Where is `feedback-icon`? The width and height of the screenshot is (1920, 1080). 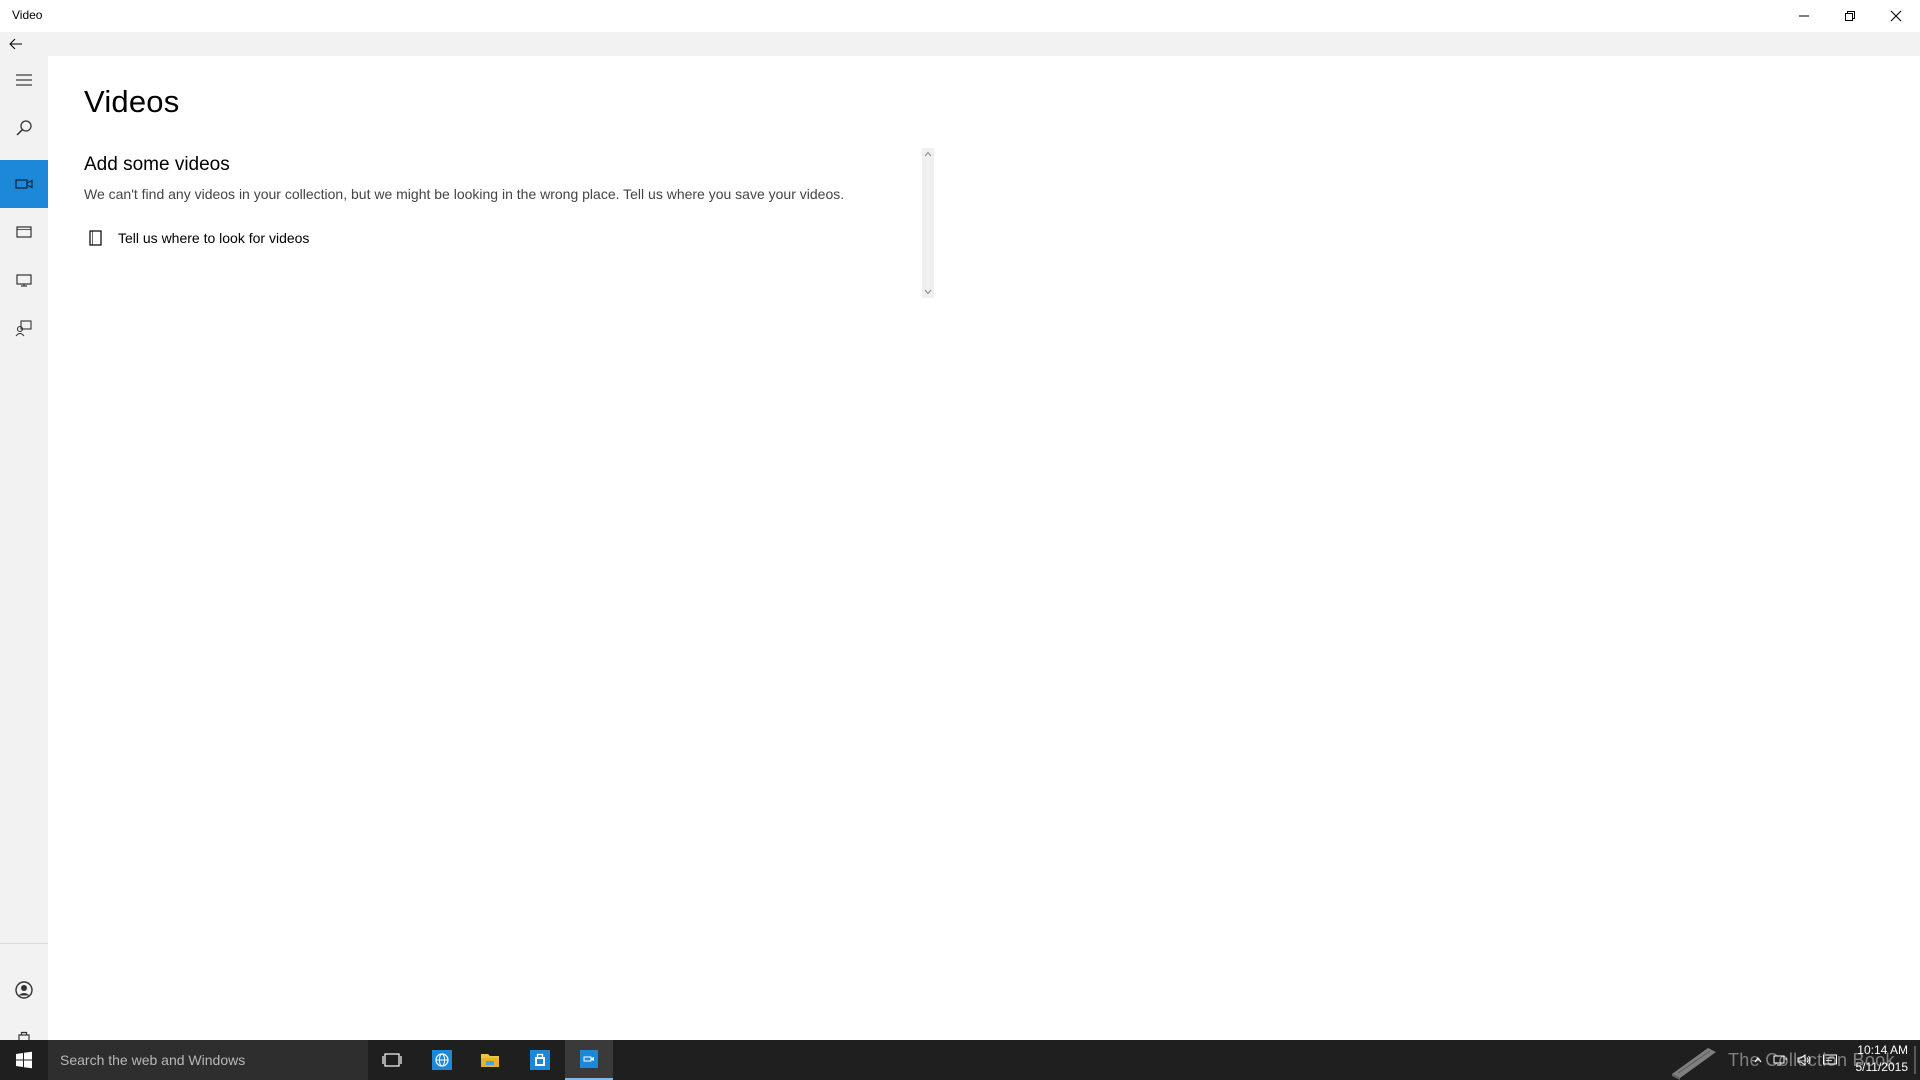
feedback-icon is located at coordinates (23, 328).